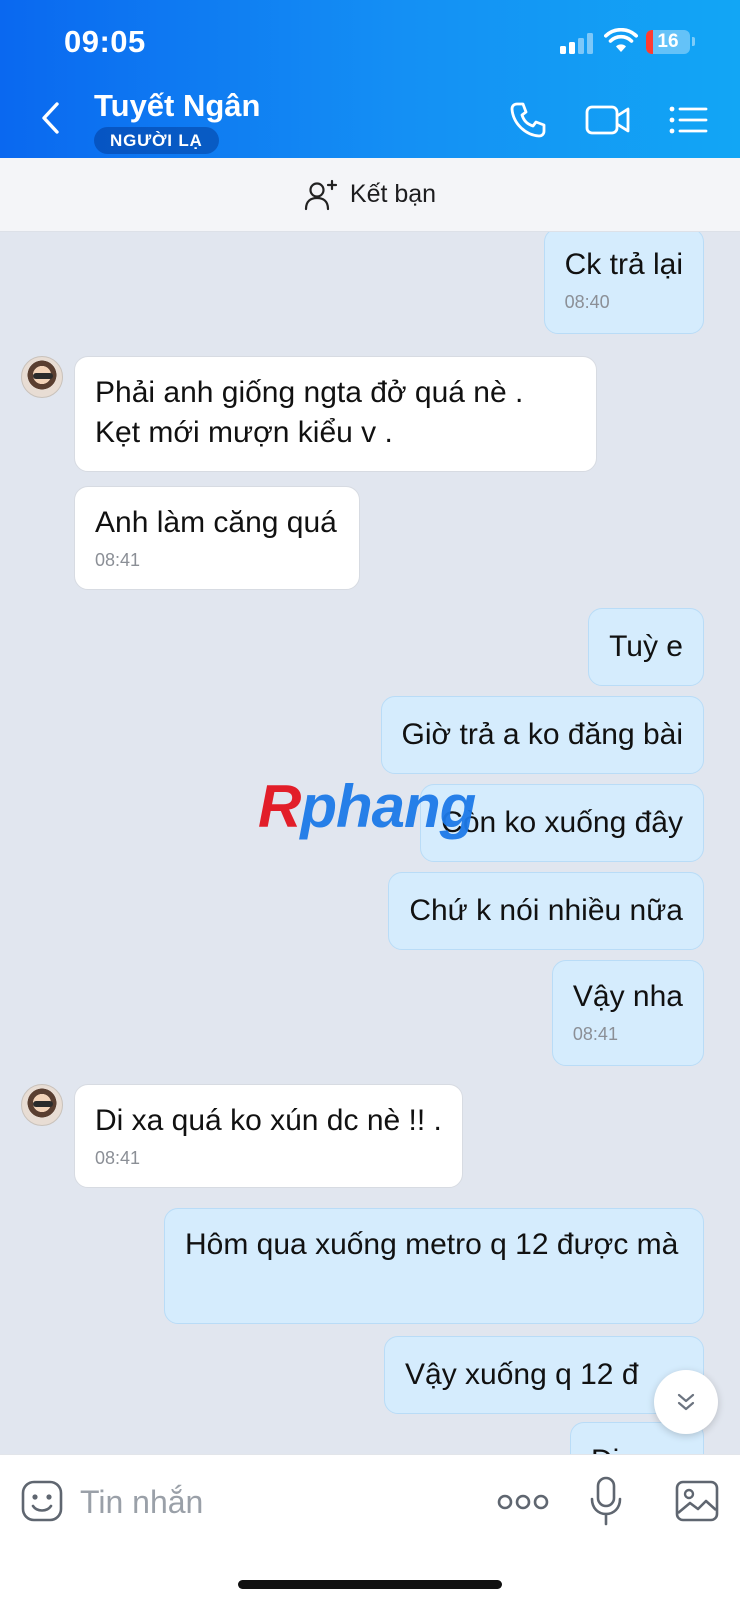 The height and width of the screenshot is (1600, 740). Describe the element at coordinates (621, 40) in the screenshot. I see `wifi-icon` at that location.